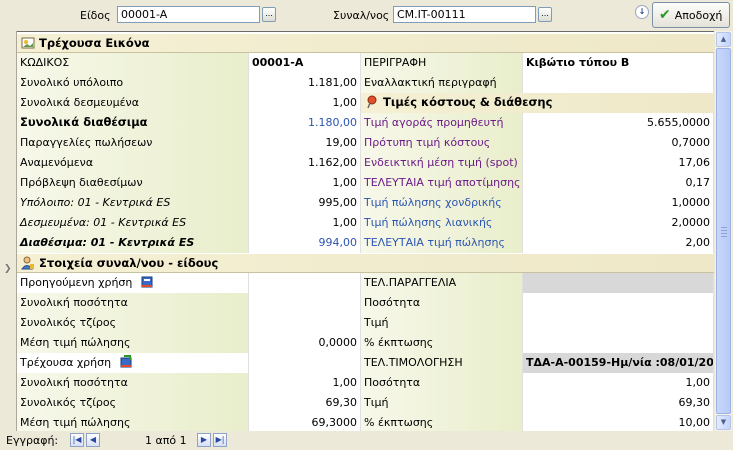 Image resolution: width=733 pixels, height=450 pixels. Describe the element at coordinates (8, 269) in the screenshot. I see `row-pointer-icon: ❯` at that location.